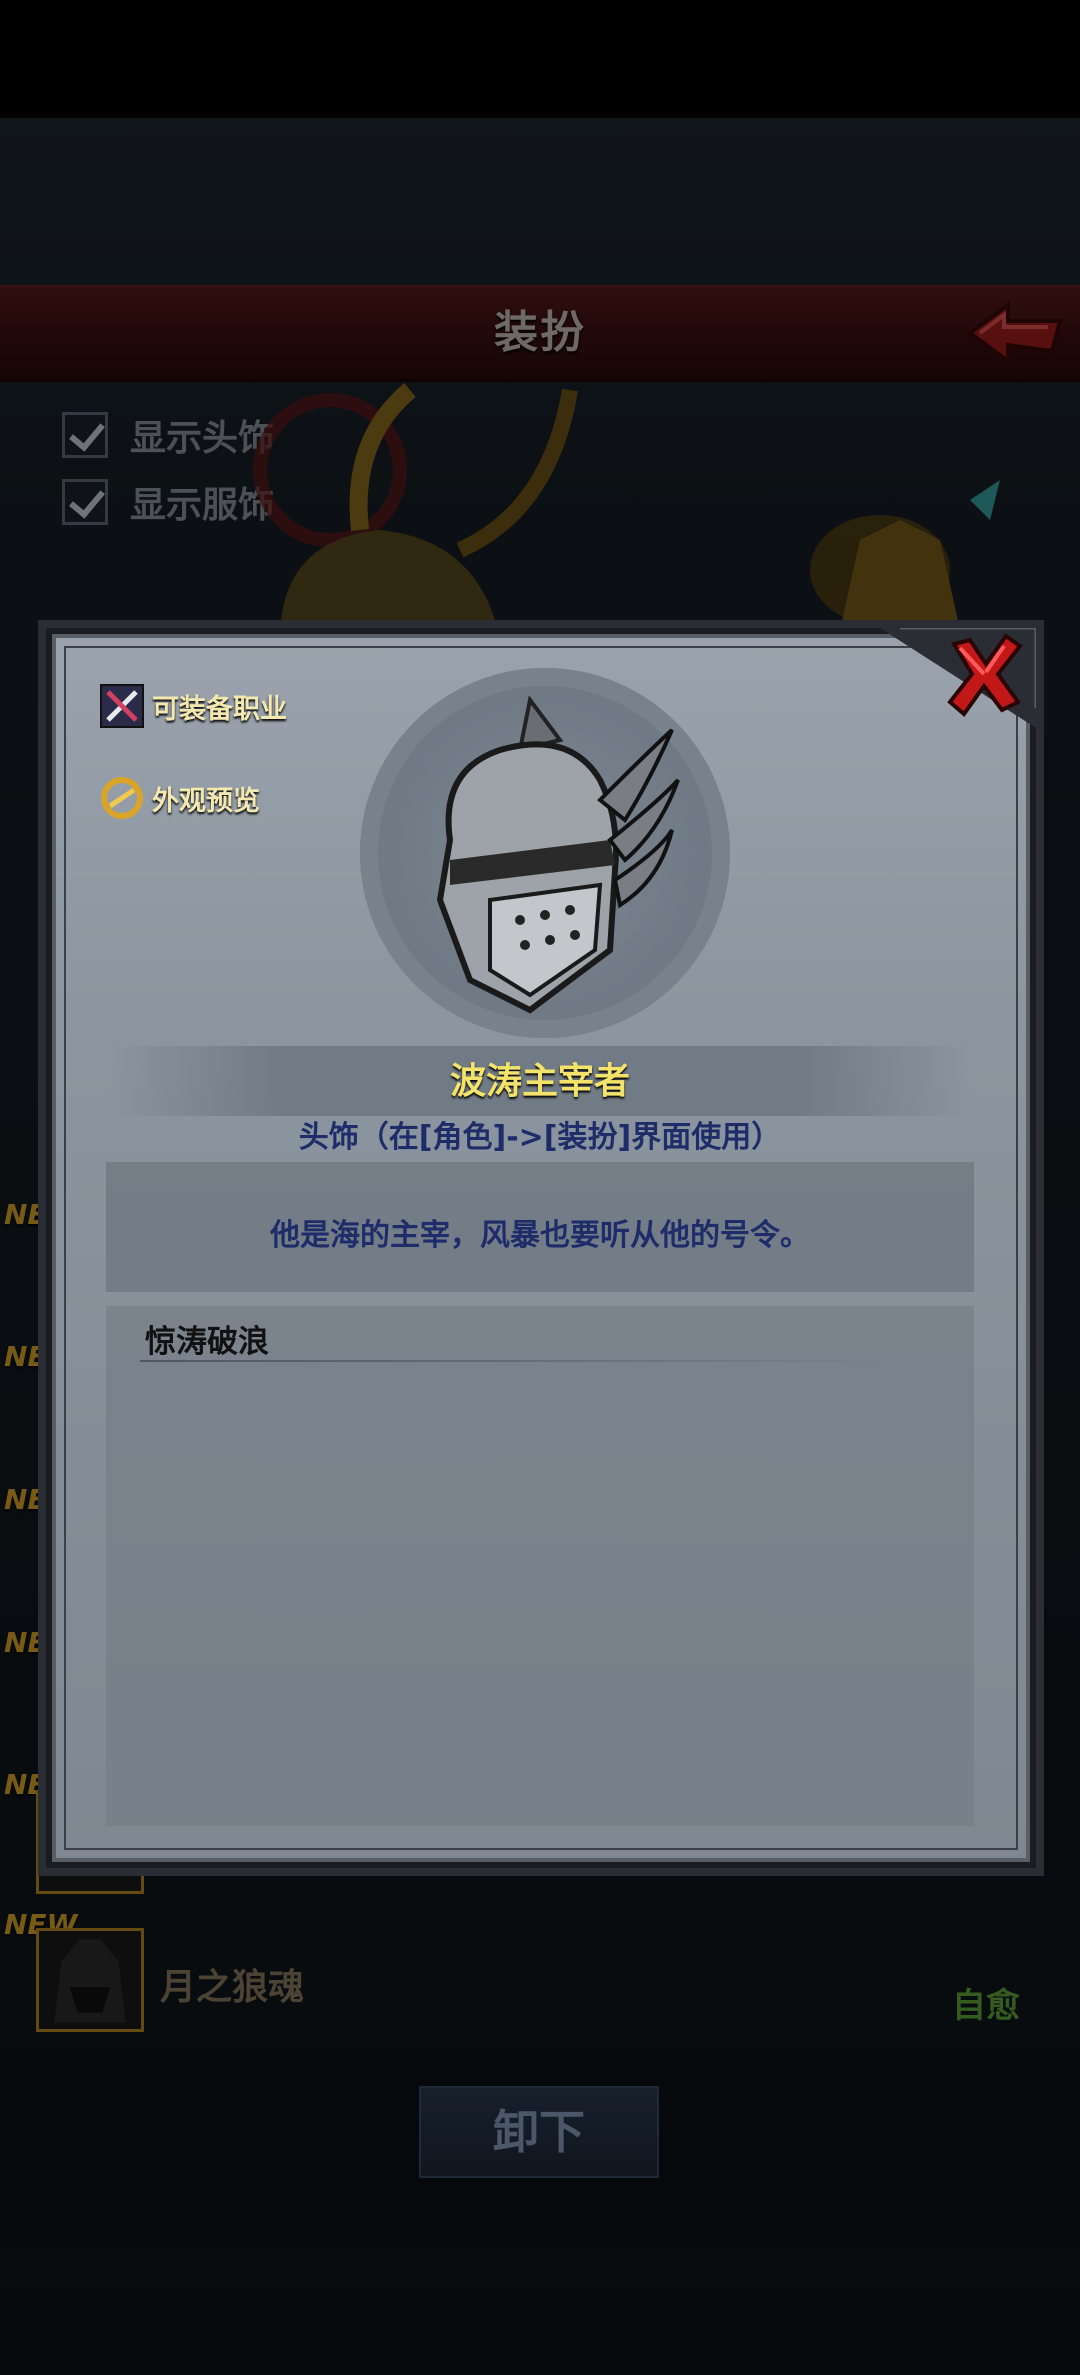 This screenshot has height=2375, width=1080. Describe the element at coordinates (539, 1081) in the screenshot. I see `item-title: 波涛主宰者` at that location.